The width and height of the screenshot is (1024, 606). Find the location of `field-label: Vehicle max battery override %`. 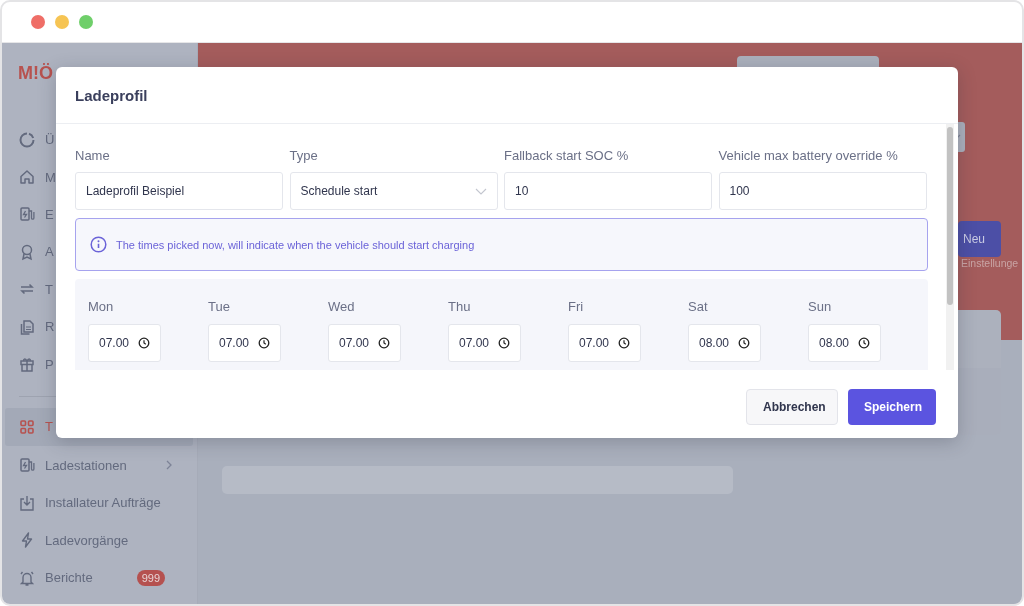

field-label: Vehicle max battery override % is located at coordinates (808, 155).